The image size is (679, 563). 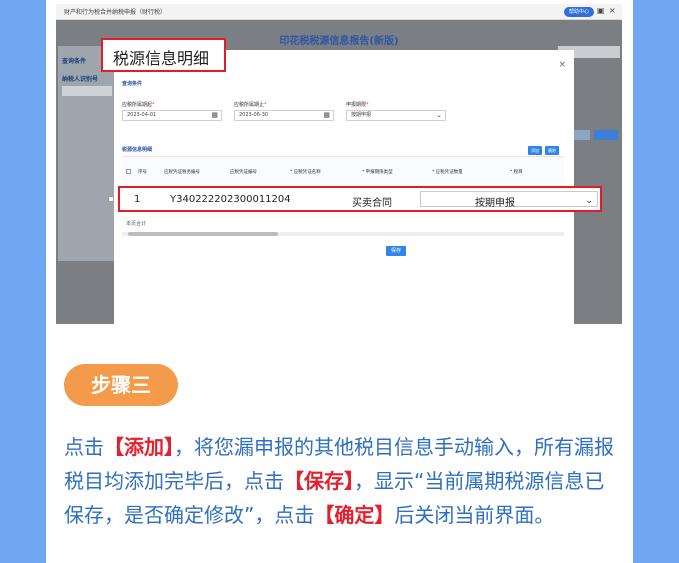 I want to click on help-pill: 帮助中心, so click(x=579, y=12).